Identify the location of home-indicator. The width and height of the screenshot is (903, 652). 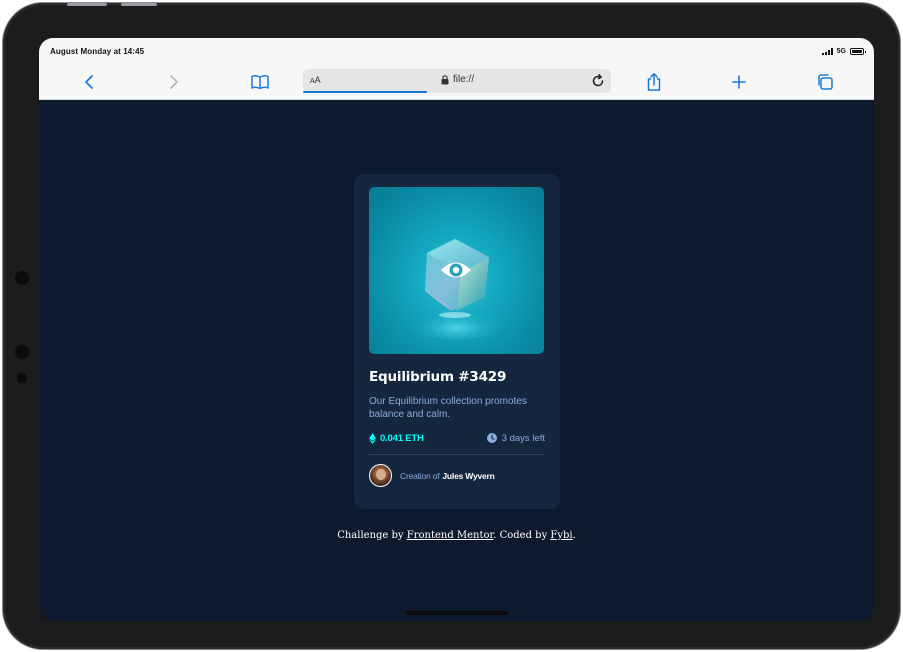
(457, 613).